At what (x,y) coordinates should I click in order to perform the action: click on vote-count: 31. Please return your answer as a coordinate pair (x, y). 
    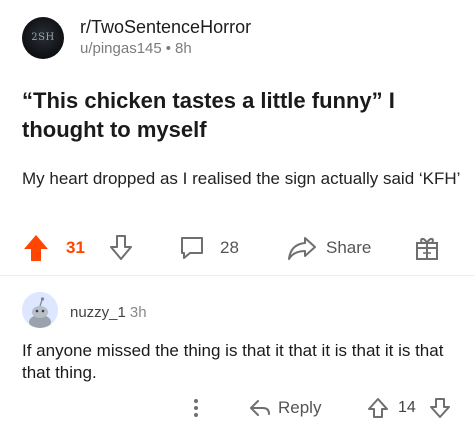
    Looking at the image, I should click on (75, 247).